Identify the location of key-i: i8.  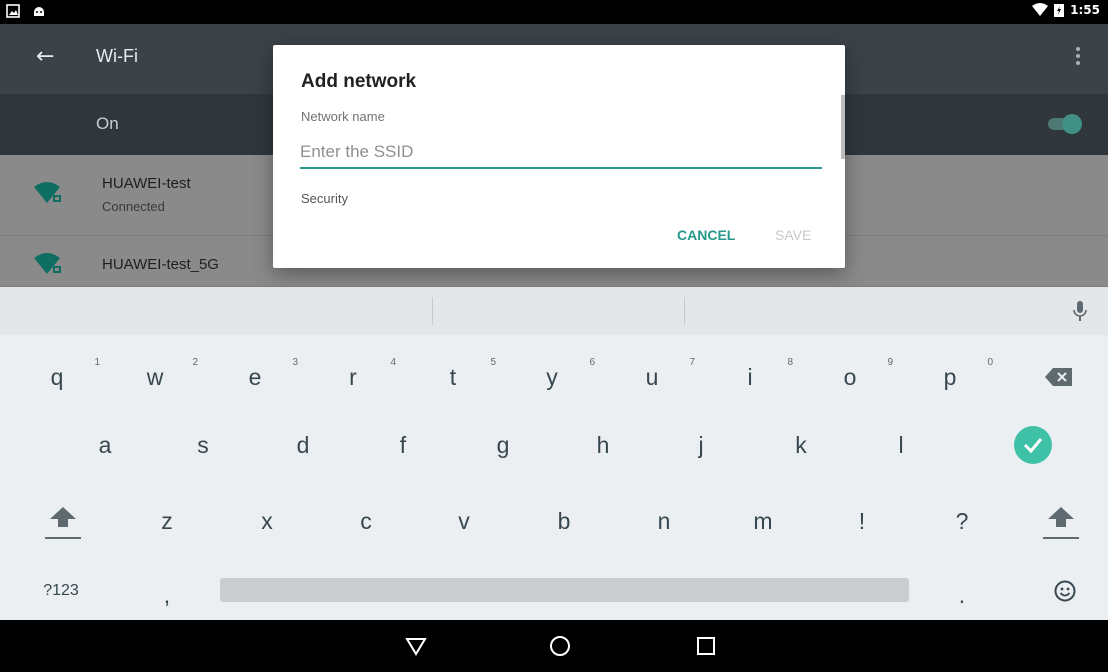
(750, 377).